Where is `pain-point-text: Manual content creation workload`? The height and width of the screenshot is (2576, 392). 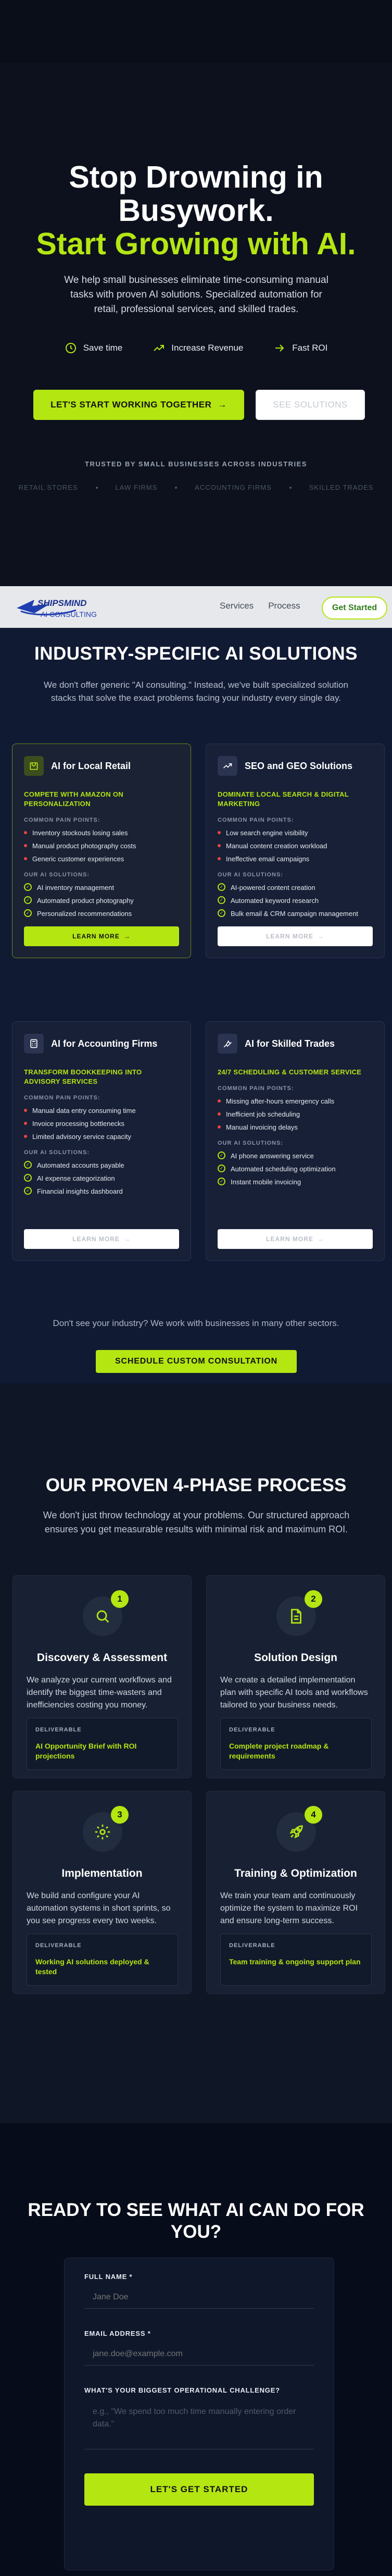 pain-point-text: Manual content creation workload is located at coordinates (276, 846).